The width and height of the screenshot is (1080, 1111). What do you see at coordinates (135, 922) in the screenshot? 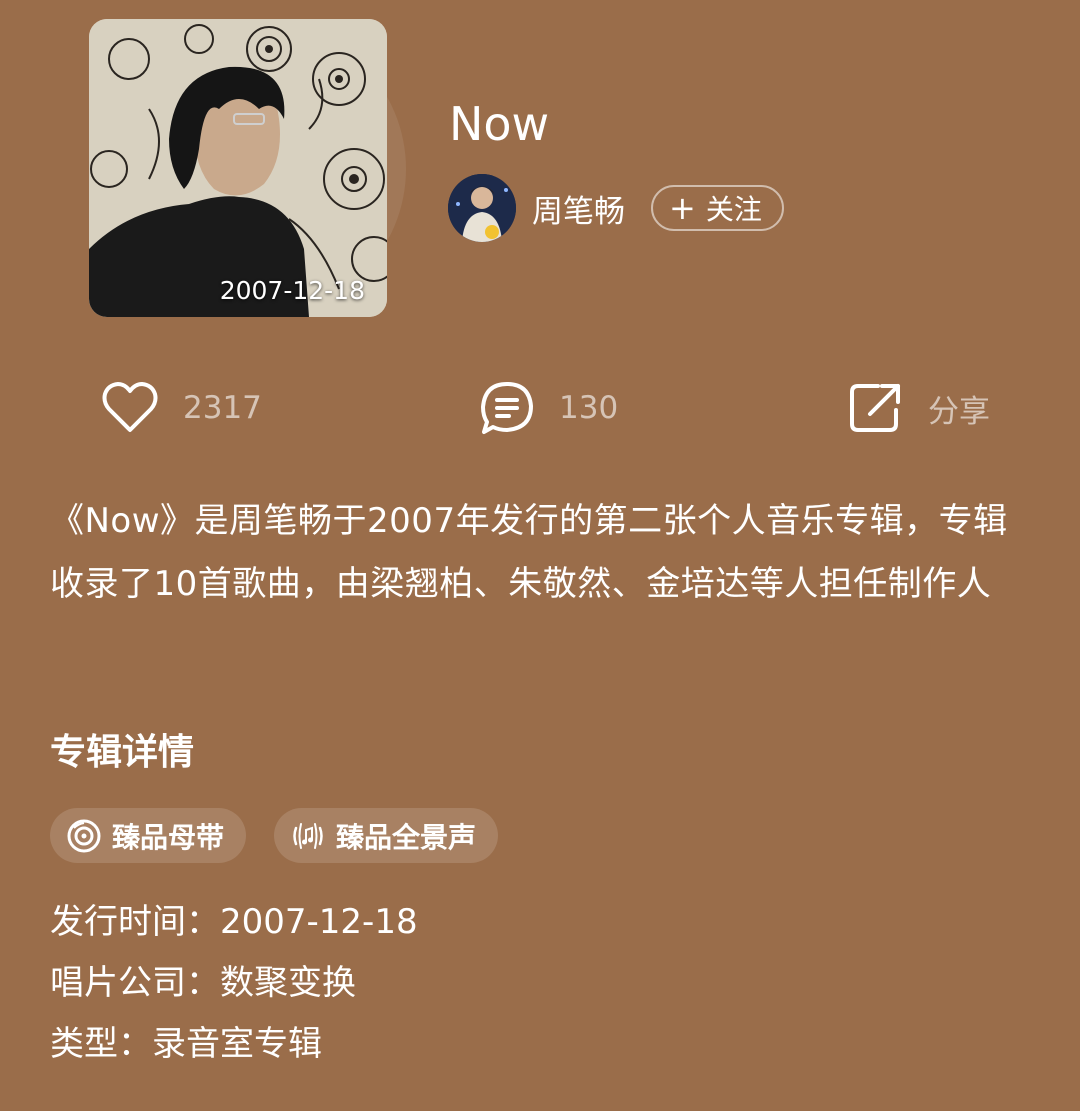
I see `release-date-label: 发行时间：` at bounding box center [135, 922].